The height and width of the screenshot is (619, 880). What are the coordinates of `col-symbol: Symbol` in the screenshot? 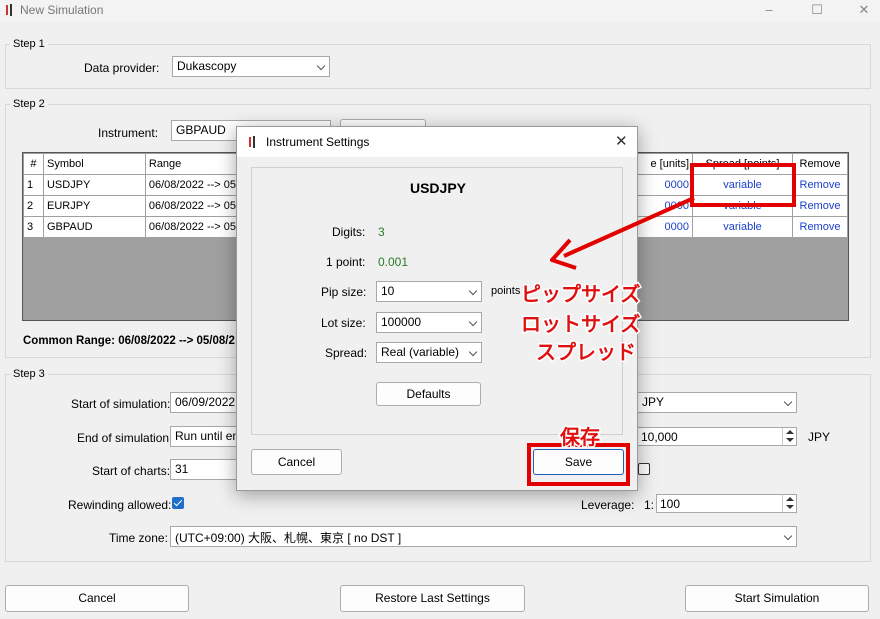 It's located at (94, 164).